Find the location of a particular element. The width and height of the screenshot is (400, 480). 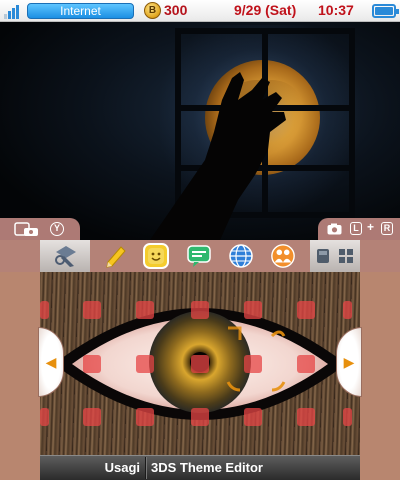

settings-button is located at coordinates (65, 256).